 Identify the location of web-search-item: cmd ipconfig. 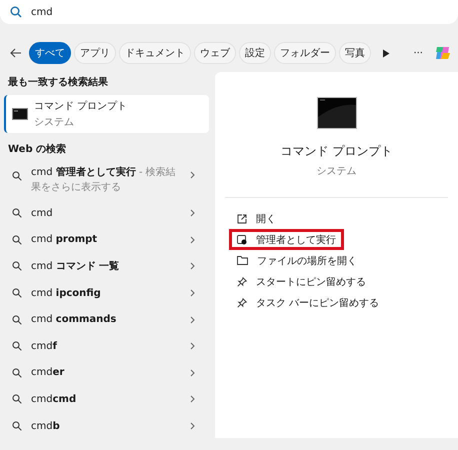
(107, 293).